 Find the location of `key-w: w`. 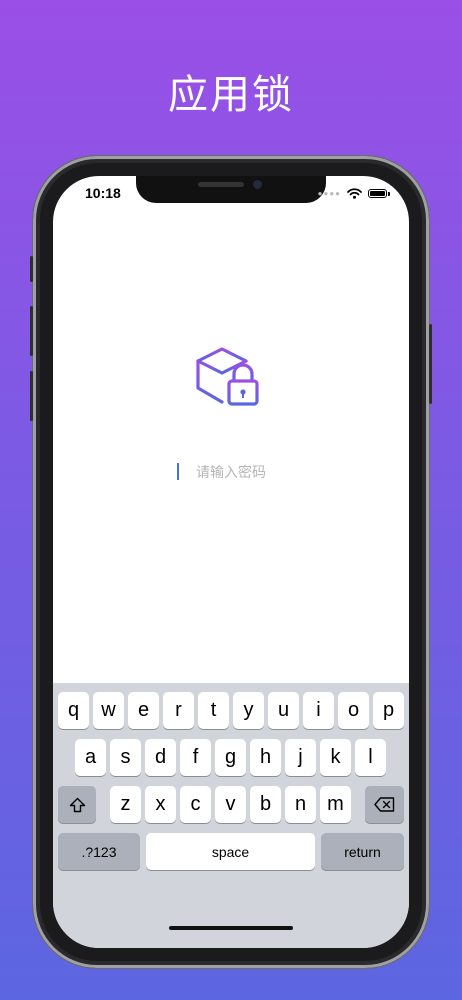

key-w: w is located at coordinates (108, 710).